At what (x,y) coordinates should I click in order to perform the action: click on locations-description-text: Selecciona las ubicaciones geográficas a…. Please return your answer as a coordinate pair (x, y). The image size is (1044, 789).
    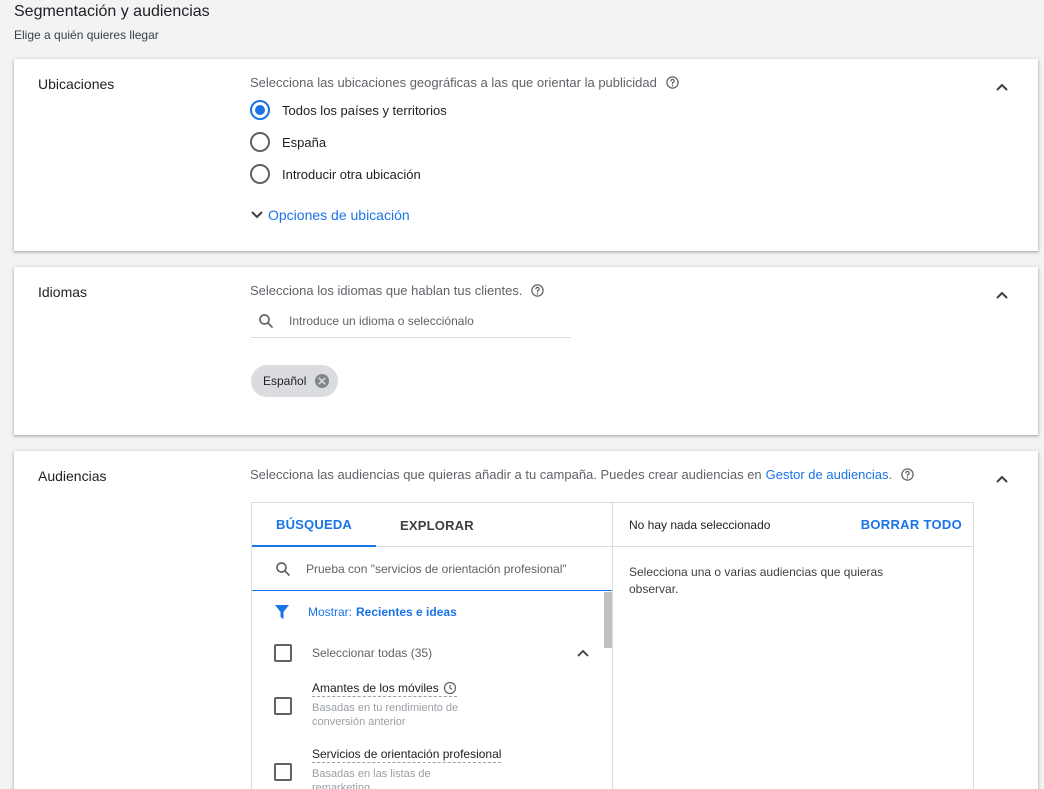
    Looking at the image, I should click on (453, 82).